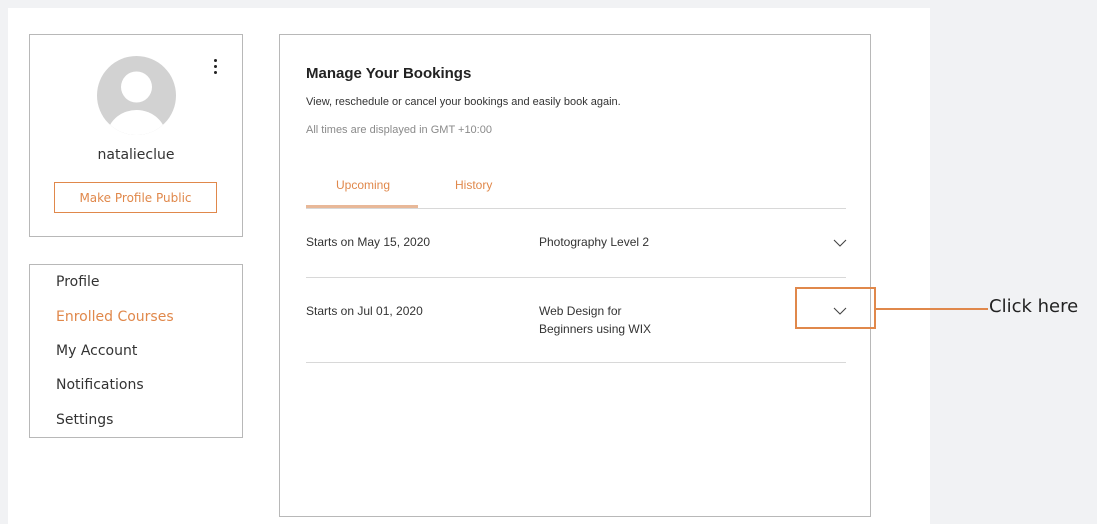  What do you see at coordinates (100, 385) in the screenshot?
I see `menu-item-notifications: Notifications` at bounding box center [100, 385].